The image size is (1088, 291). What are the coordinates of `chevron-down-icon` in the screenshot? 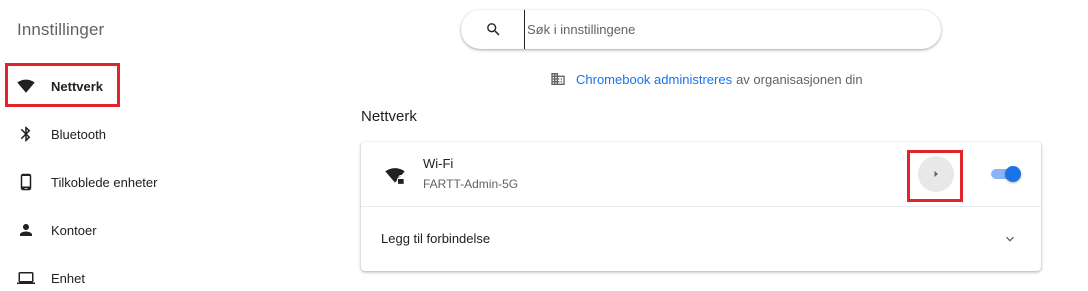 It's located at (1010, 239).